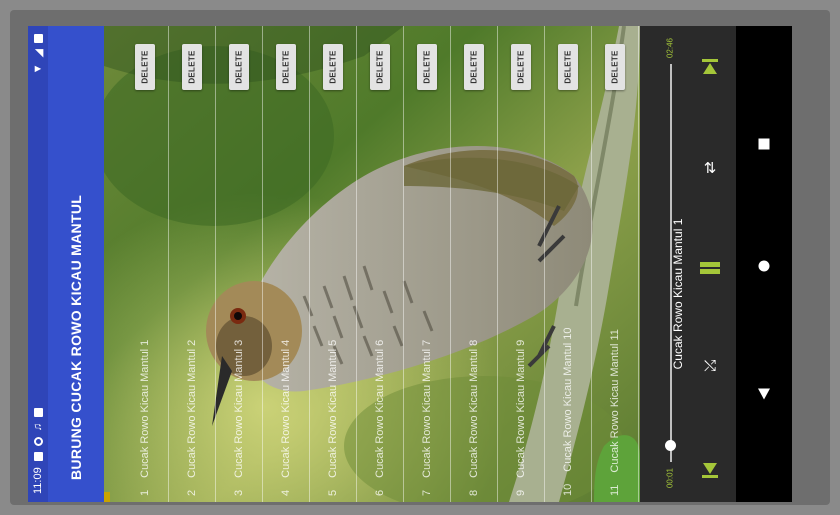 The width and height of the screenshot is (840, 515). What do you see at coordinates (38, 53) in the screenshot?
I see `signal-icon: ◢` at bounding box center [38, 53].